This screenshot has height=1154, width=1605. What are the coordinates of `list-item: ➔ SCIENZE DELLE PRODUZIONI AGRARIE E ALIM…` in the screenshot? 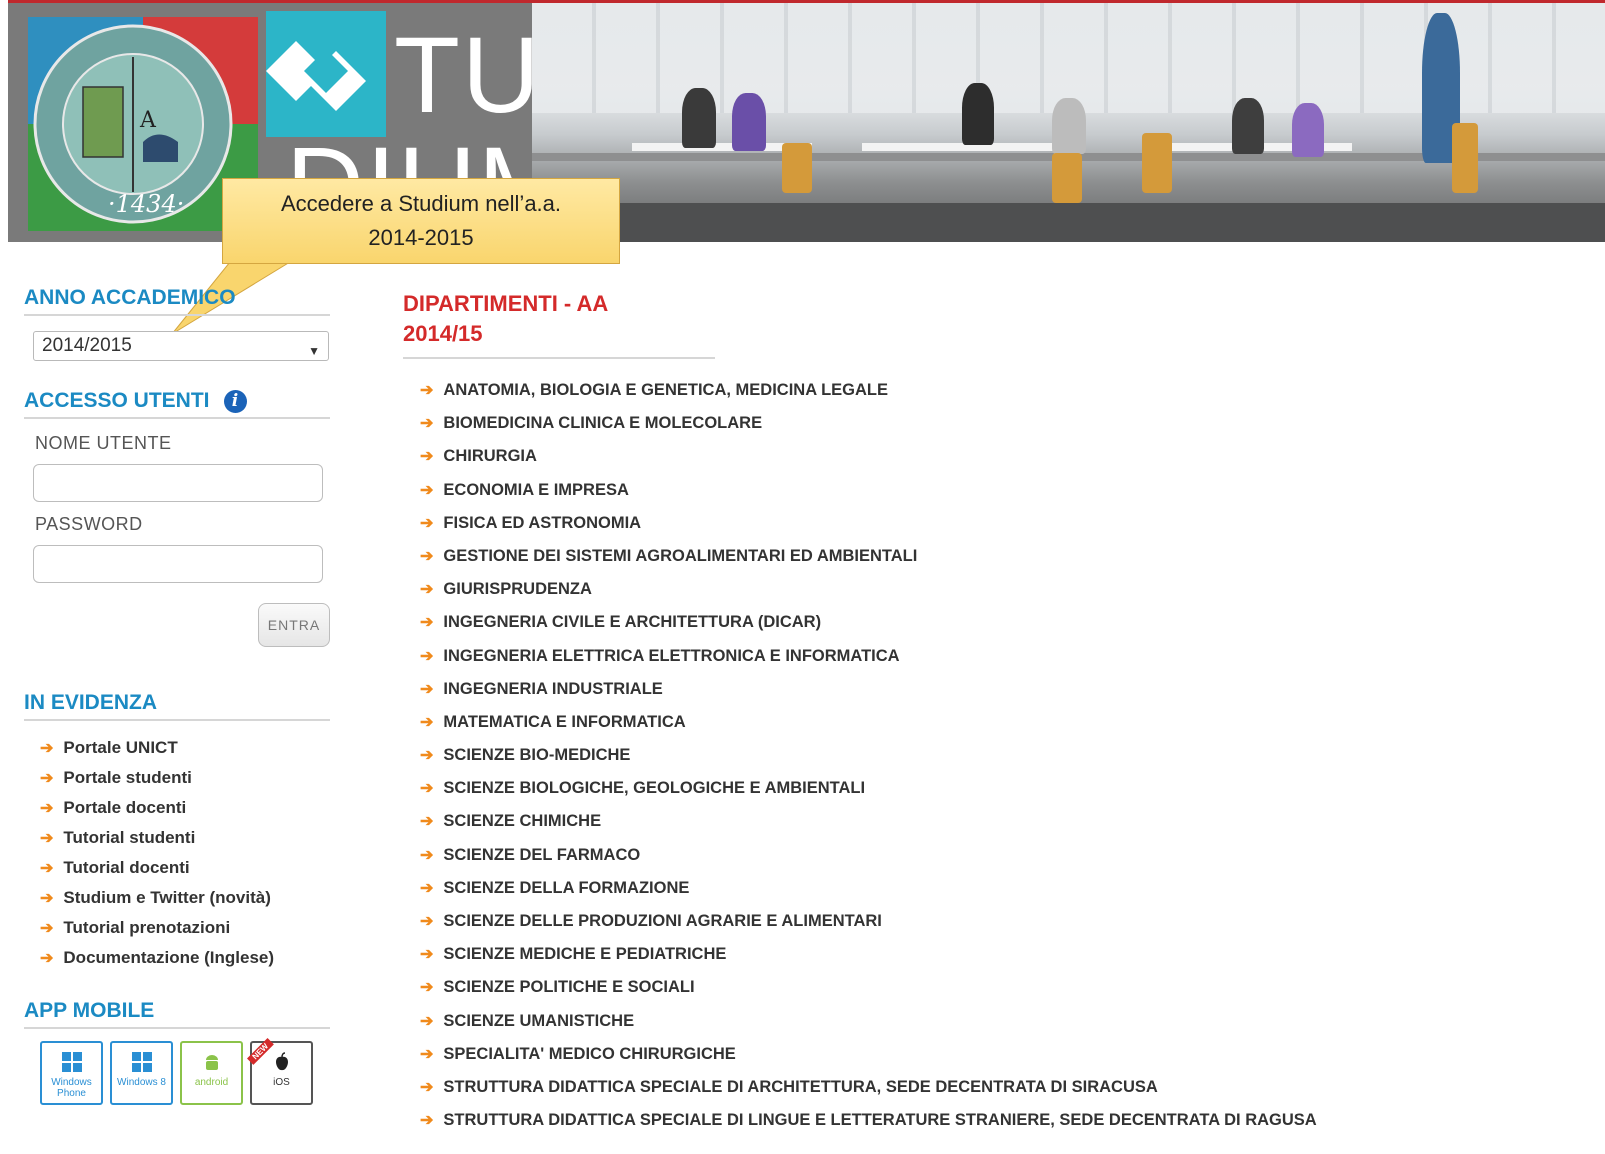 It's located at (868, 926).